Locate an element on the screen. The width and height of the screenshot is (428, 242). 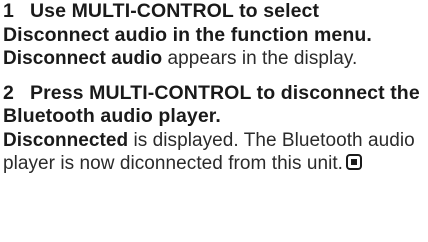
step-2-body-bold: Disconnected is located at coordinates (66, 140).